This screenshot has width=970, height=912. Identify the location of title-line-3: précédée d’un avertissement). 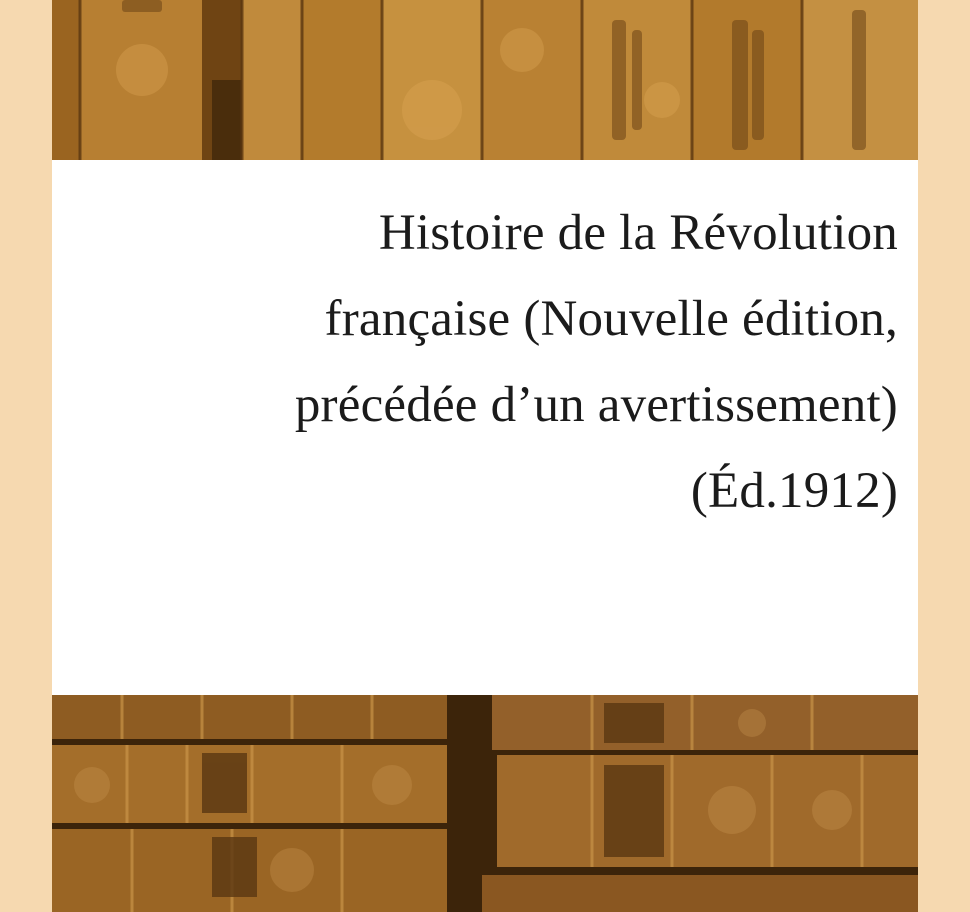
(596, 405).